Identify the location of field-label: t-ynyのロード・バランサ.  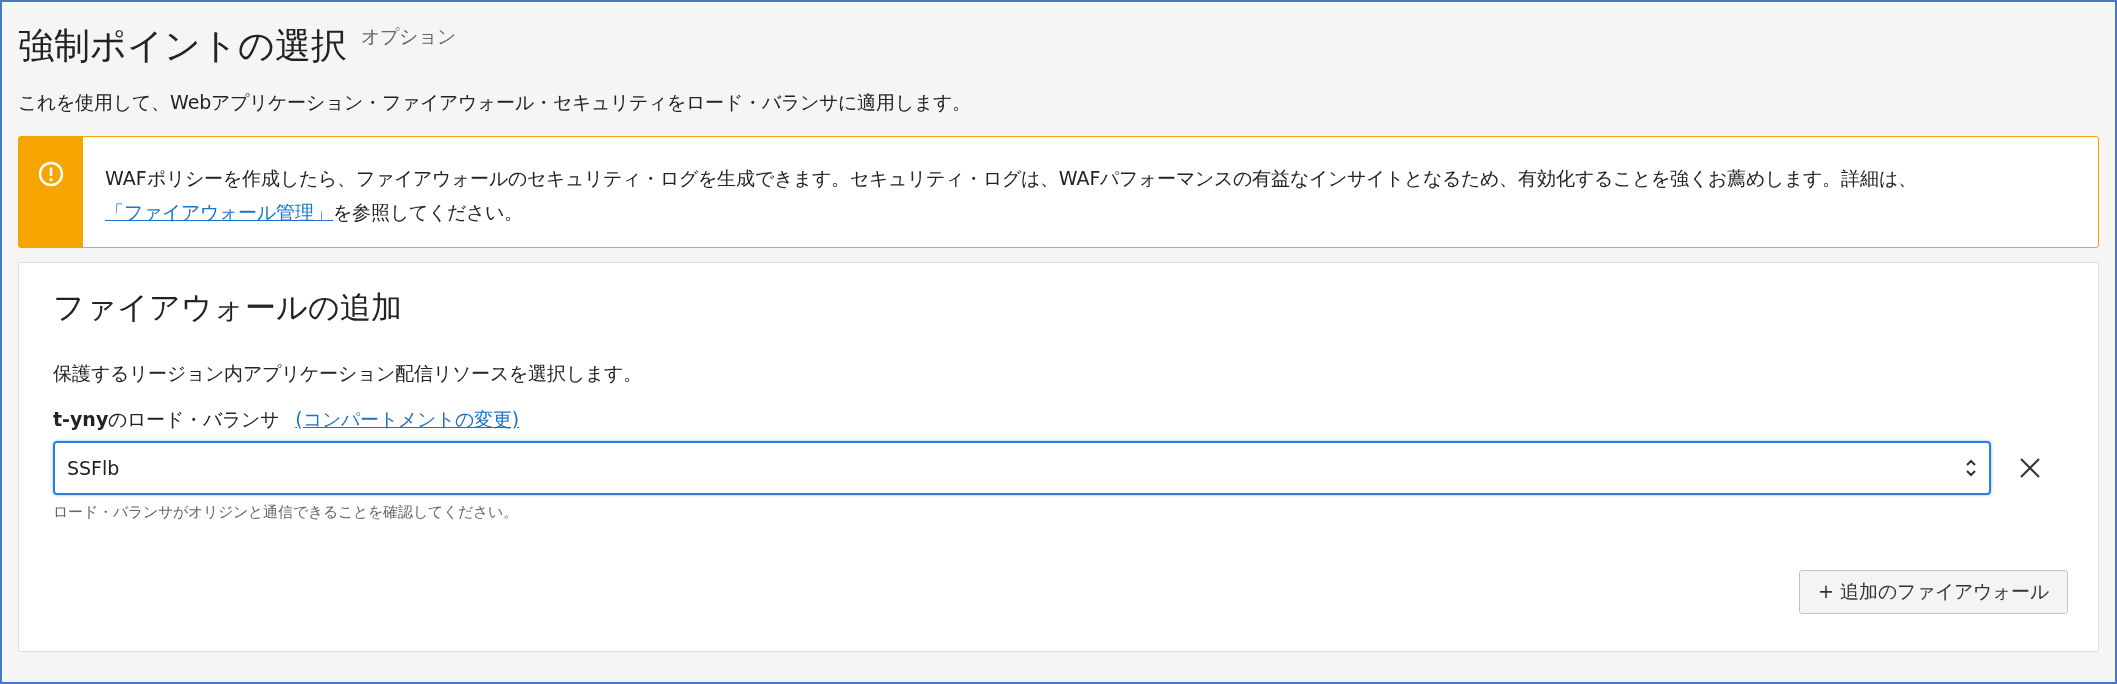
(166, 419).